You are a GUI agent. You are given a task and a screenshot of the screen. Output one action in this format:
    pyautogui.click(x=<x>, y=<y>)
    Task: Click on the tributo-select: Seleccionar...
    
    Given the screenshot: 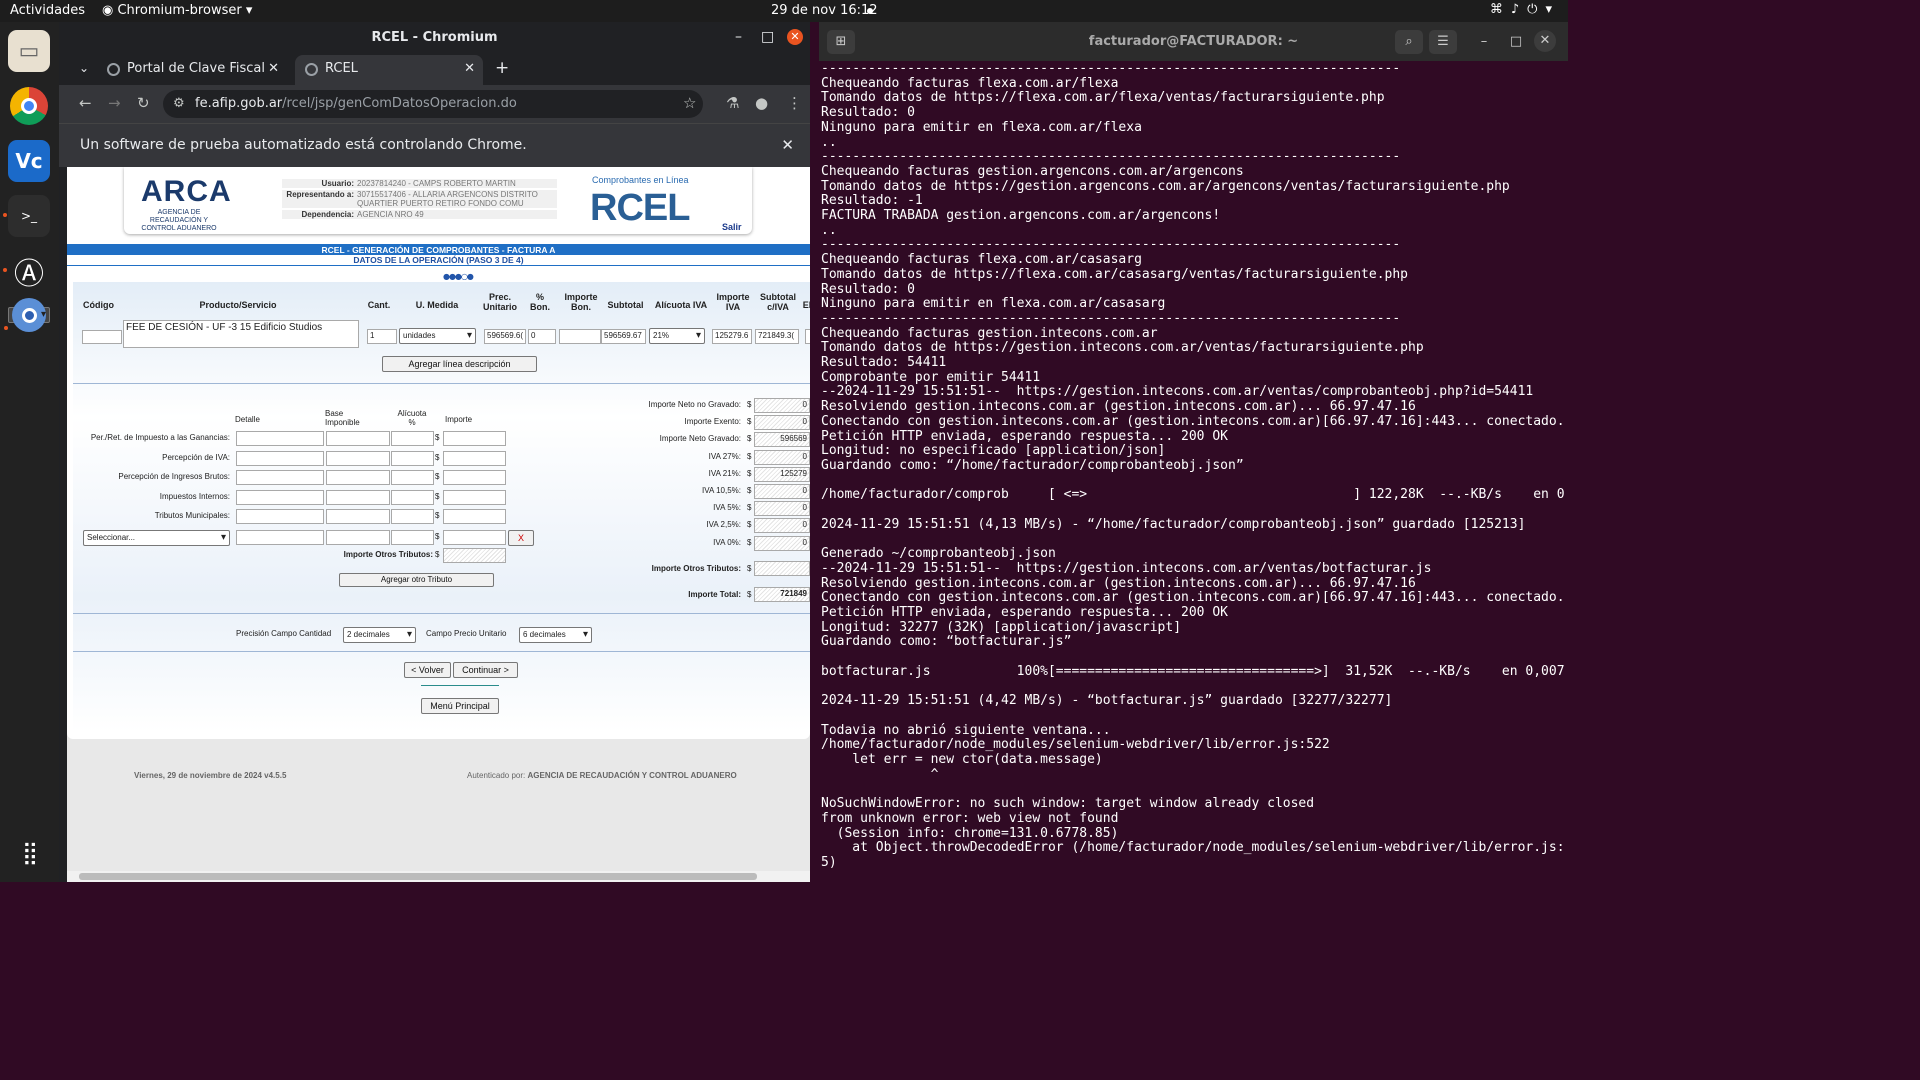 What is the action you would take?
    pyautogui.click(x=156, y=538)
    